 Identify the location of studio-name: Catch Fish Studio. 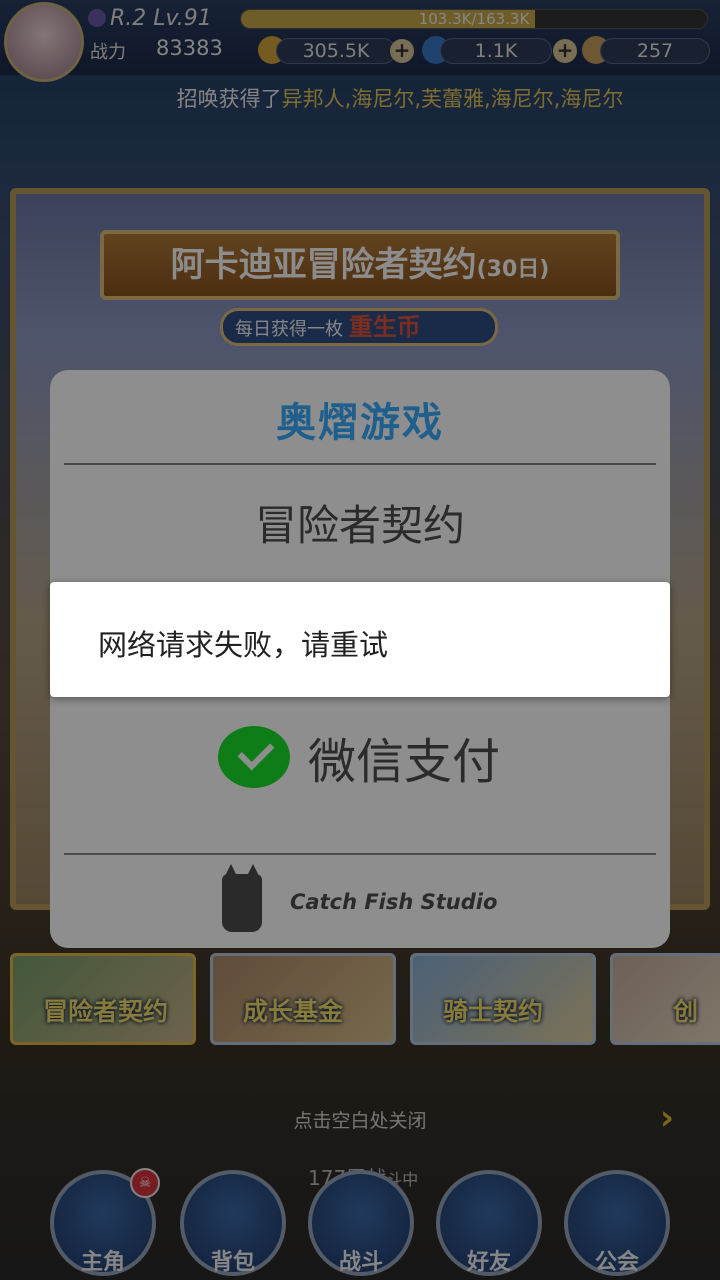
(394, 902).